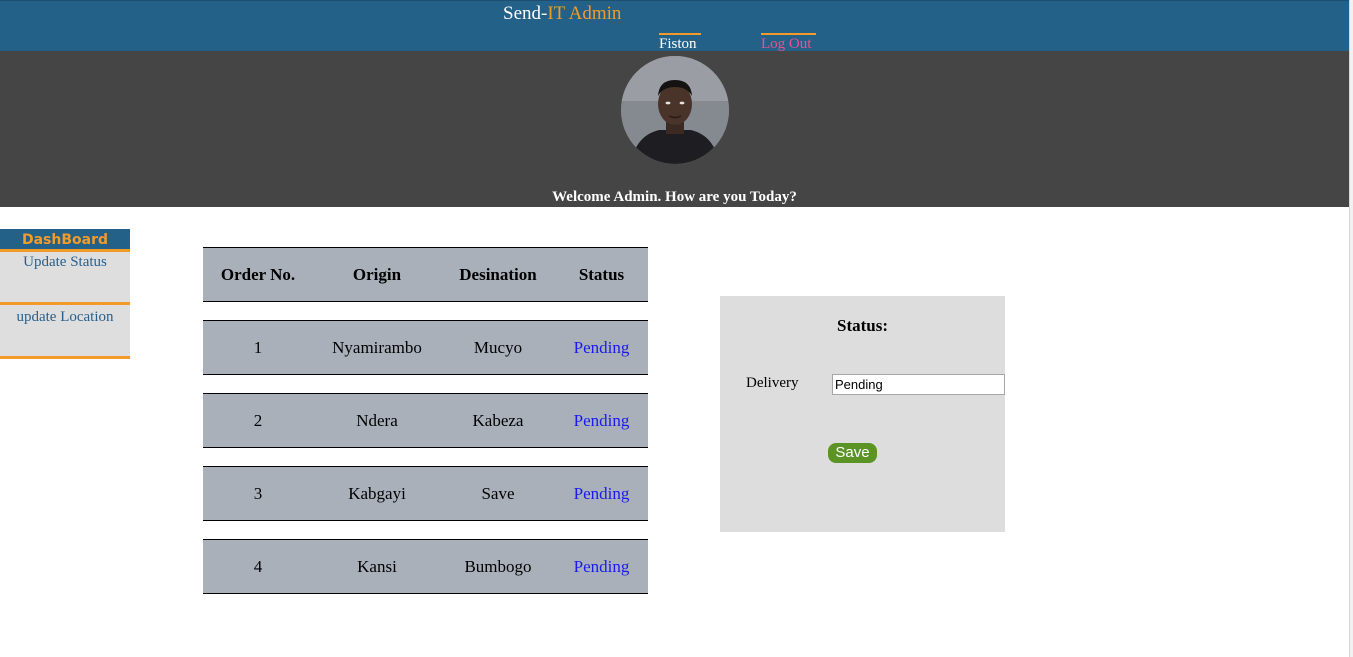 Image resolution: width=1353 pixels, height=657 pixels. What do you see at coordinates (498, 420) in the screenshot?
I see `order-destination: Kabeza` at bounding box center [498, 420].